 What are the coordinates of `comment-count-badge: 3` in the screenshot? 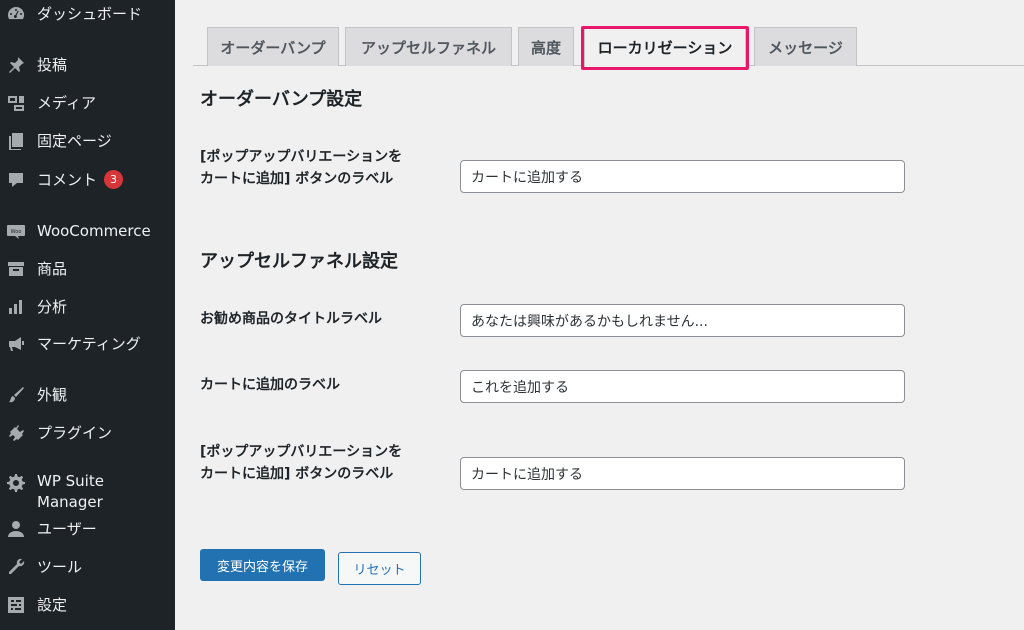 It's located at (114, 179).